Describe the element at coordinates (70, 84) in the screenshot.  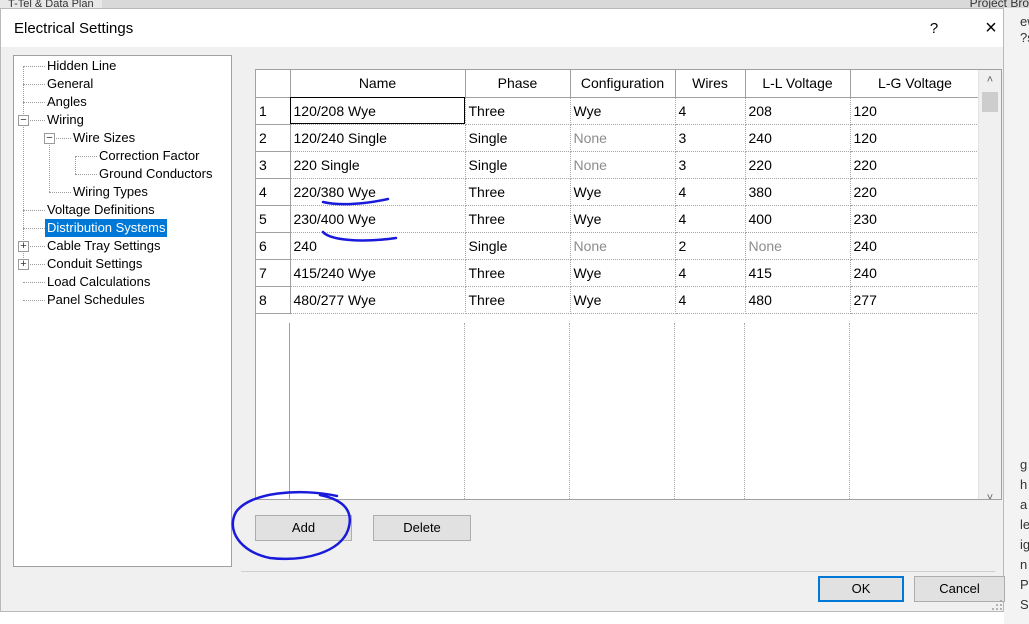
I see `tree-item-general: General` at that location.